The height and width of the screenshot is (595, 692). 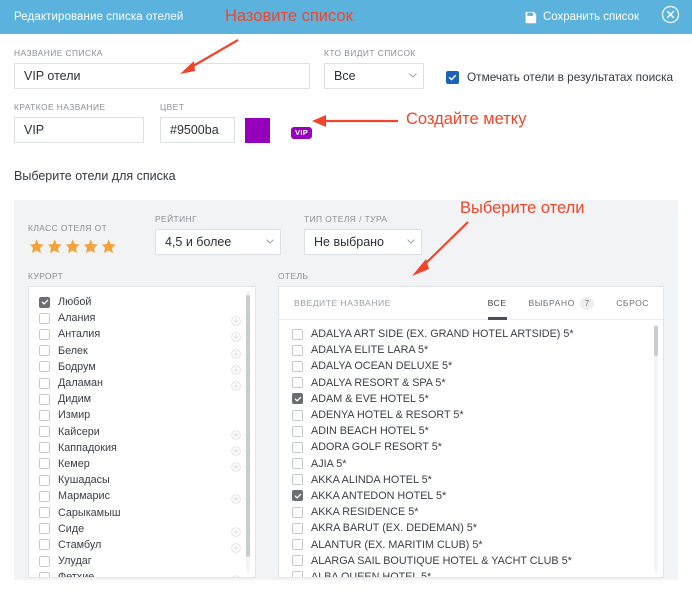 I want to click on resort-list-item: Фетхие, so click(x=142, y=573).